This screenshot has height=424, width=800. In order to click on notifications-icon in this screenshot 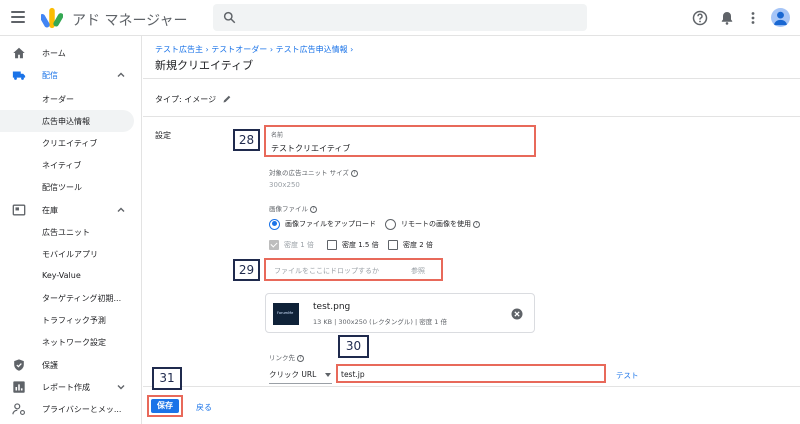, I will do `click(727, 18)`.